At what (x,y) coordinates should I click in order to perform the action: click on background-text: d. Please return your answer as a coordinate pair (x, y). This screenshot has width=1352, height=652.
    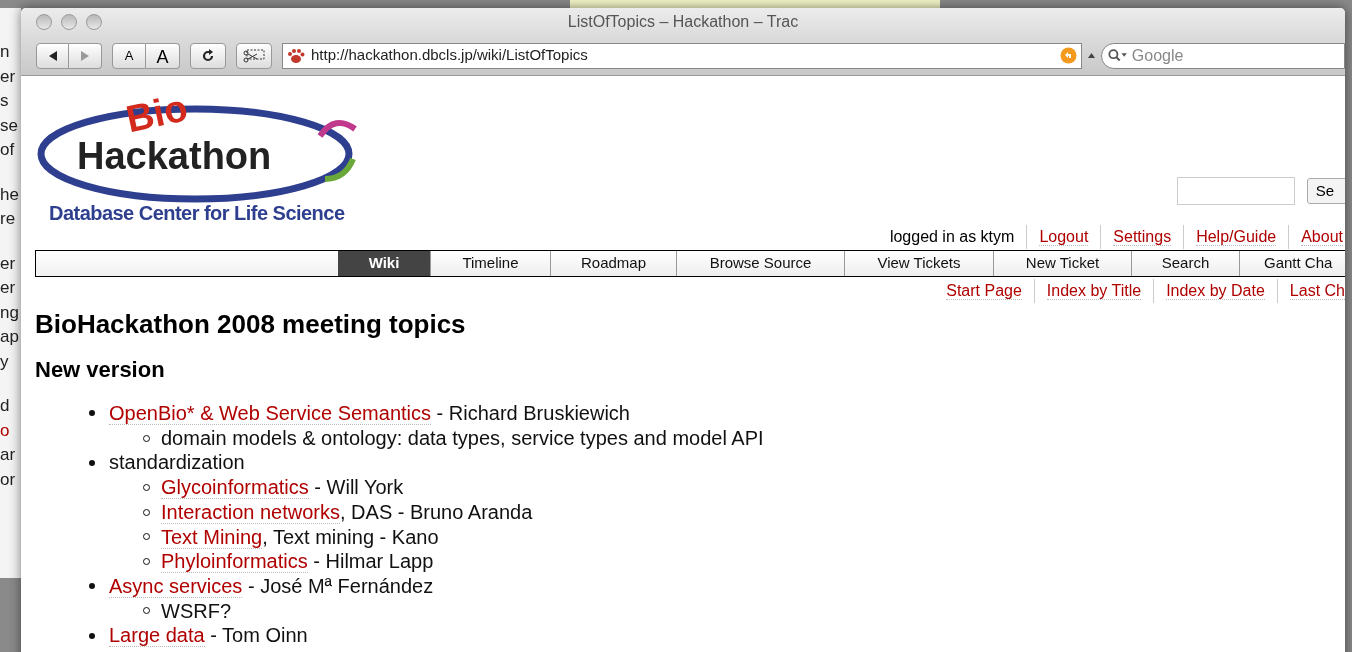
    Looking at the image, I should click on (5, 406).